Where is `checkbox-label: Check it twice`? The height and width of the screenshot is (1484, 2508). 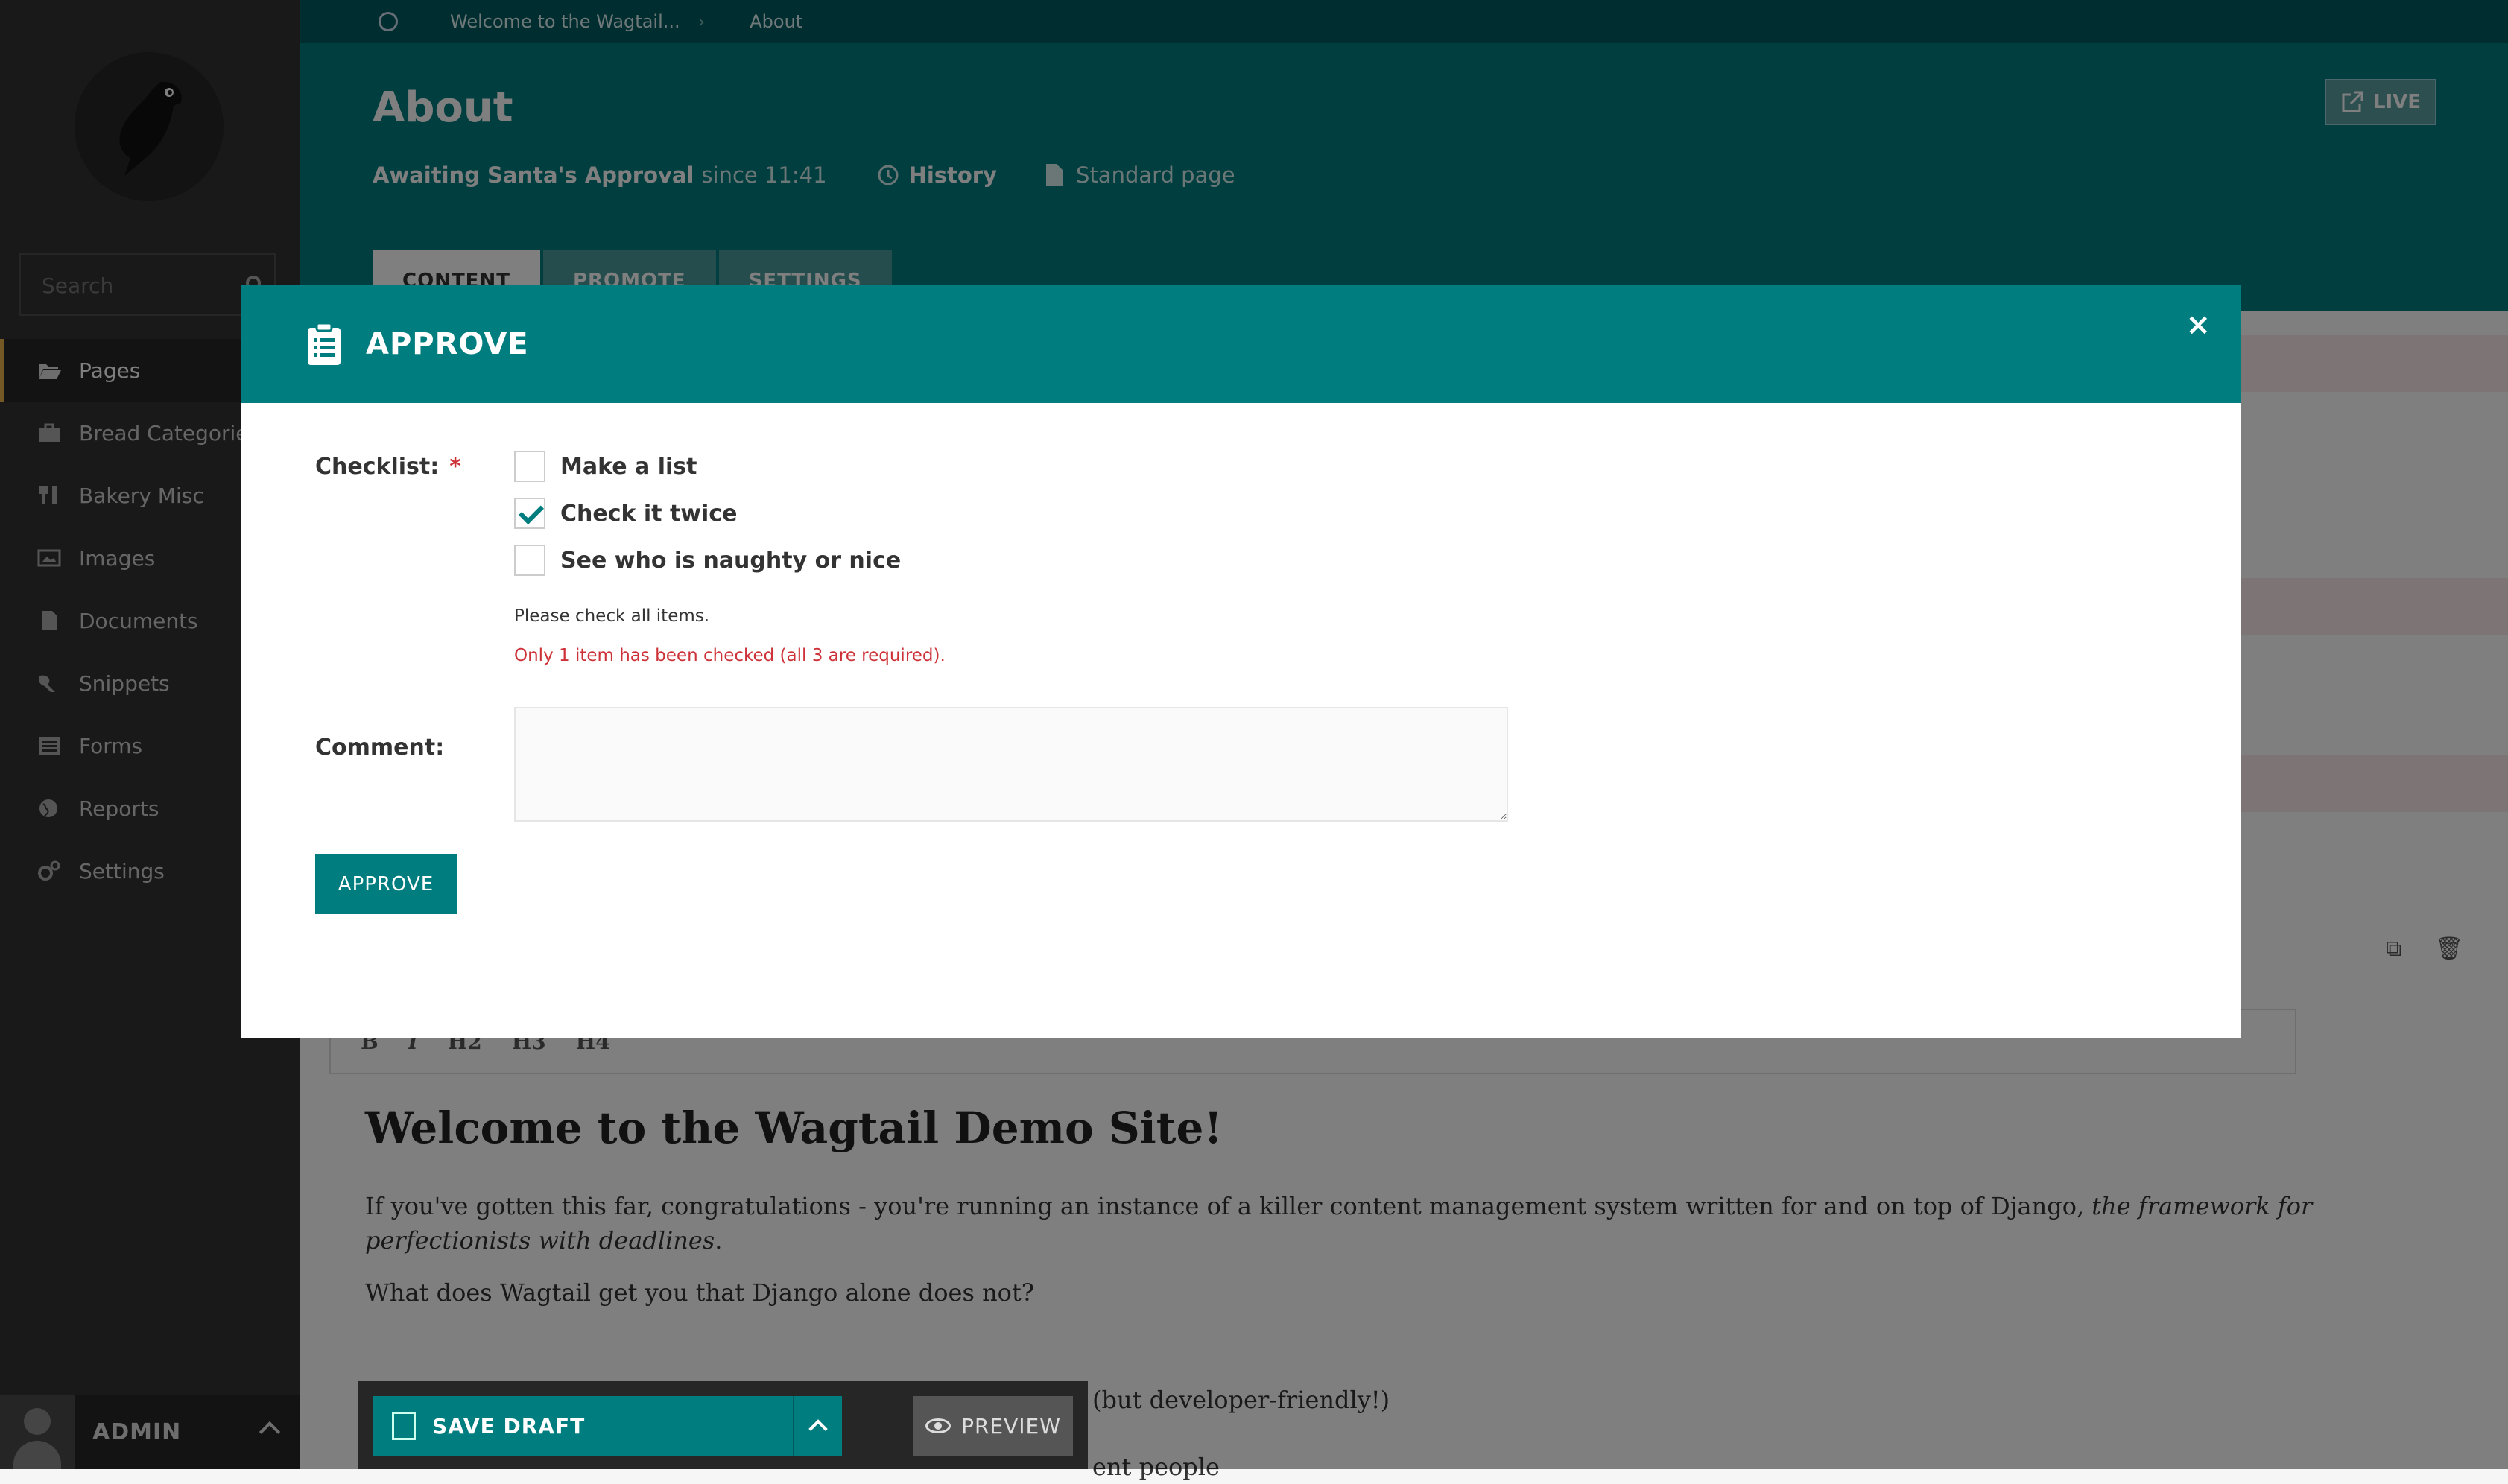
checkbox-label: Check it twice is located at coordinates (649, 513).